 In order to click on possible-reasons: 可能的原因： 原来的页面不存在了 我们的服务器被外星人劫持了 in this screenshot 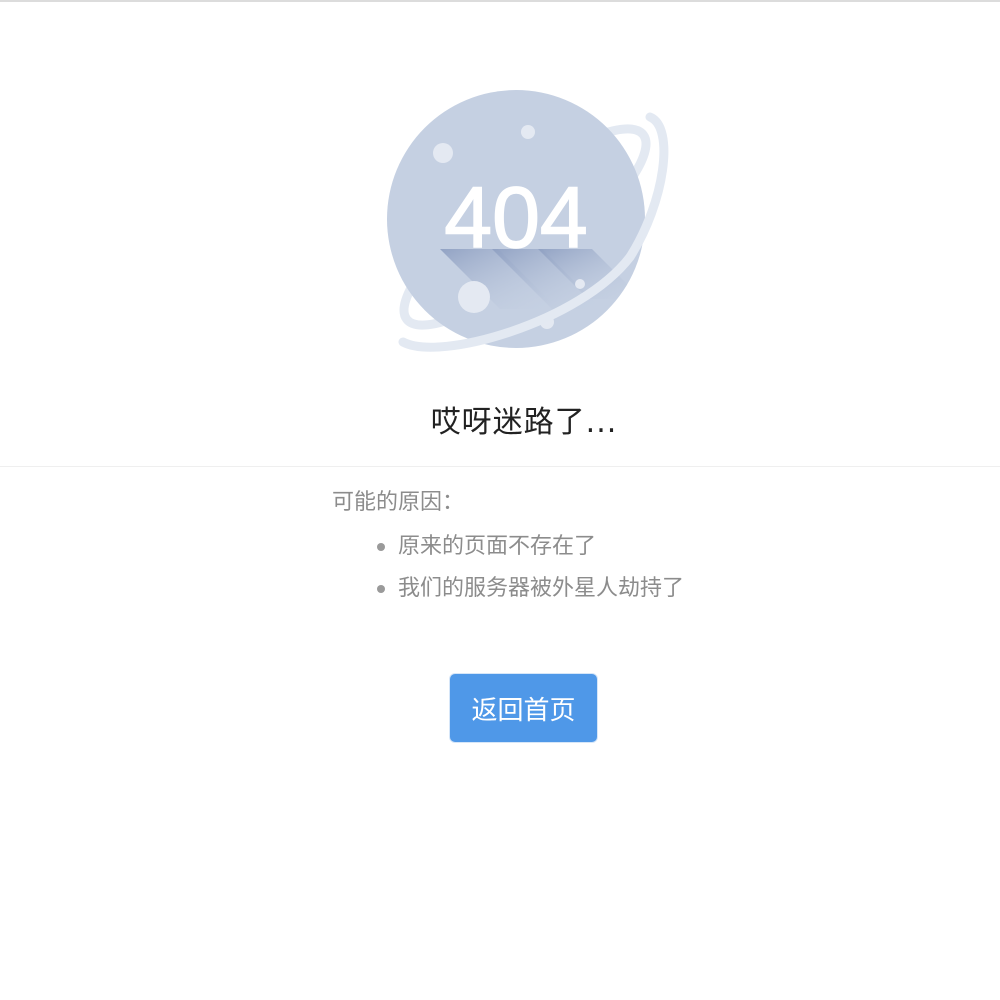, I will do `click(542, 552)`.